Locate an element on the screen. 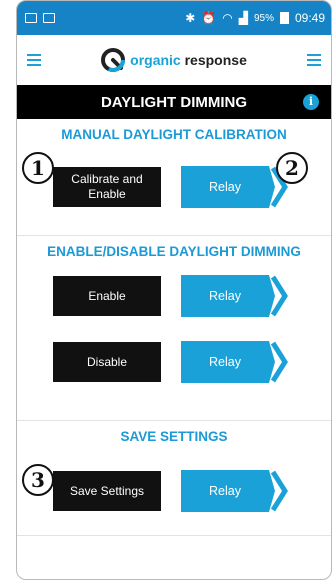 The width and height of the screenshot is (332, 584). calibrate-enable-button: Calibrate and Enable is located at coordinates (107, 187).